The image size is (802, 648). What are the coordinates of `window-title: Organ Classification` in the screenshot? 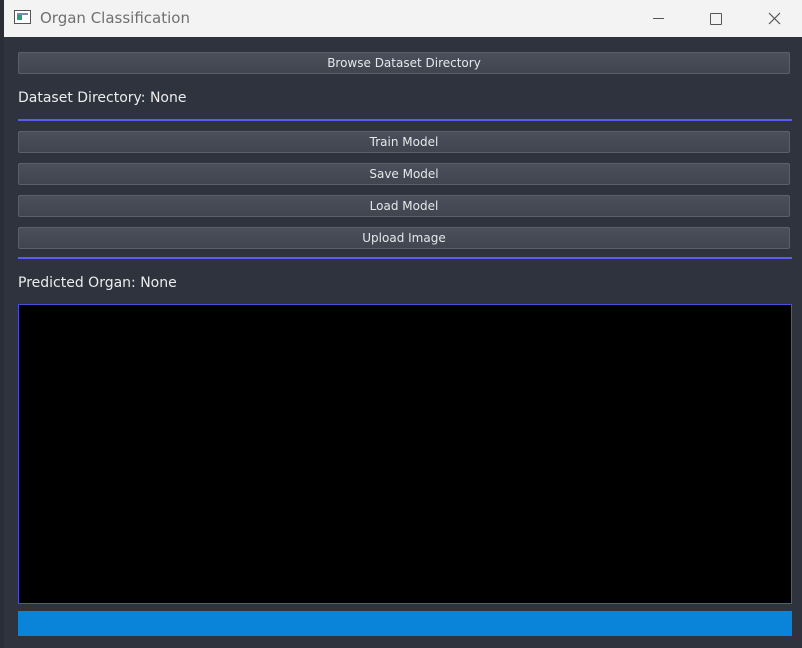 It's located at (115, 18).